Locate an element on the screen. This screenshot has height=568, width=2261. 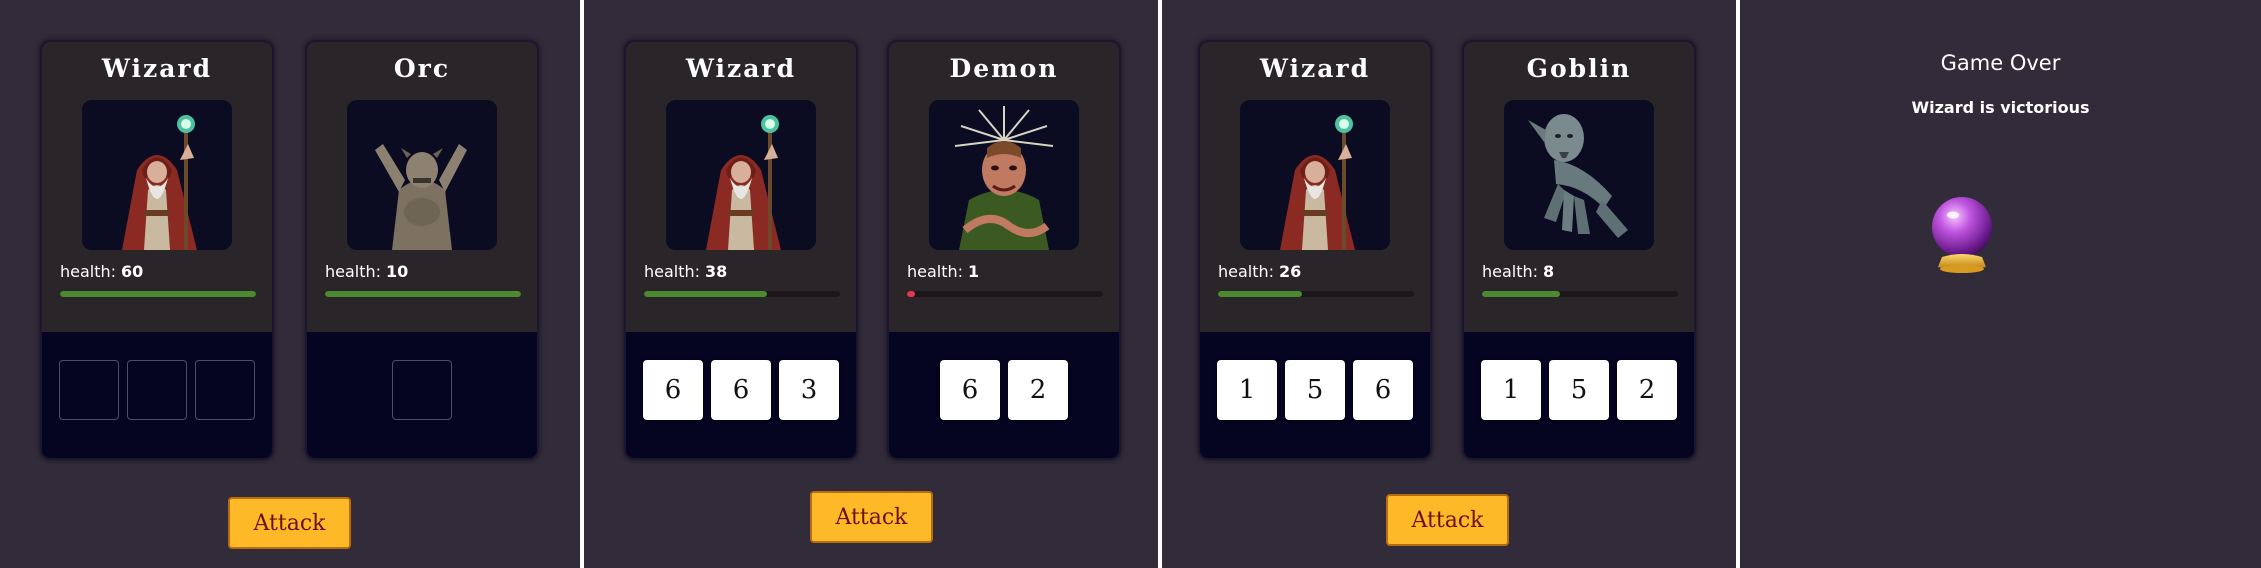
demon-portrait is located at coordinates (1004, 175).